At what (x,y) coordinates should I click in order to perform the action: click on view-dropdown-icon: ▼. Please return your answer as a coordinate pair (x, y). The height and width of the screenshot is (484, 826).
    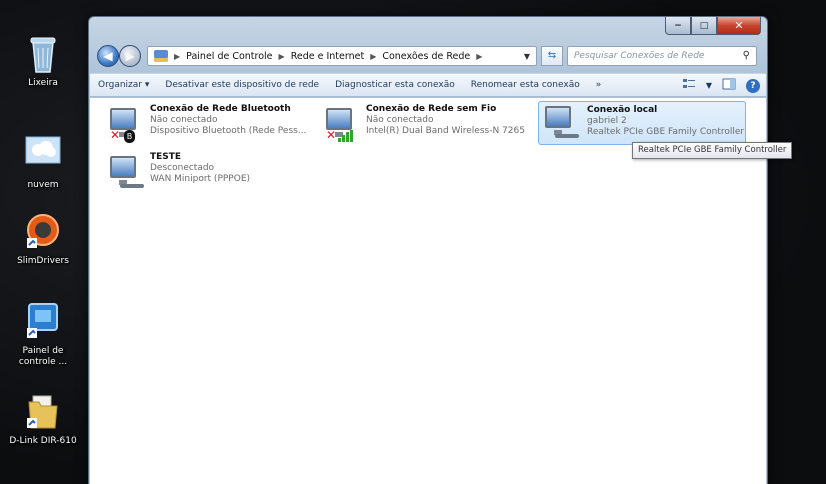
    Looking at the image, I should click on (709, 85).